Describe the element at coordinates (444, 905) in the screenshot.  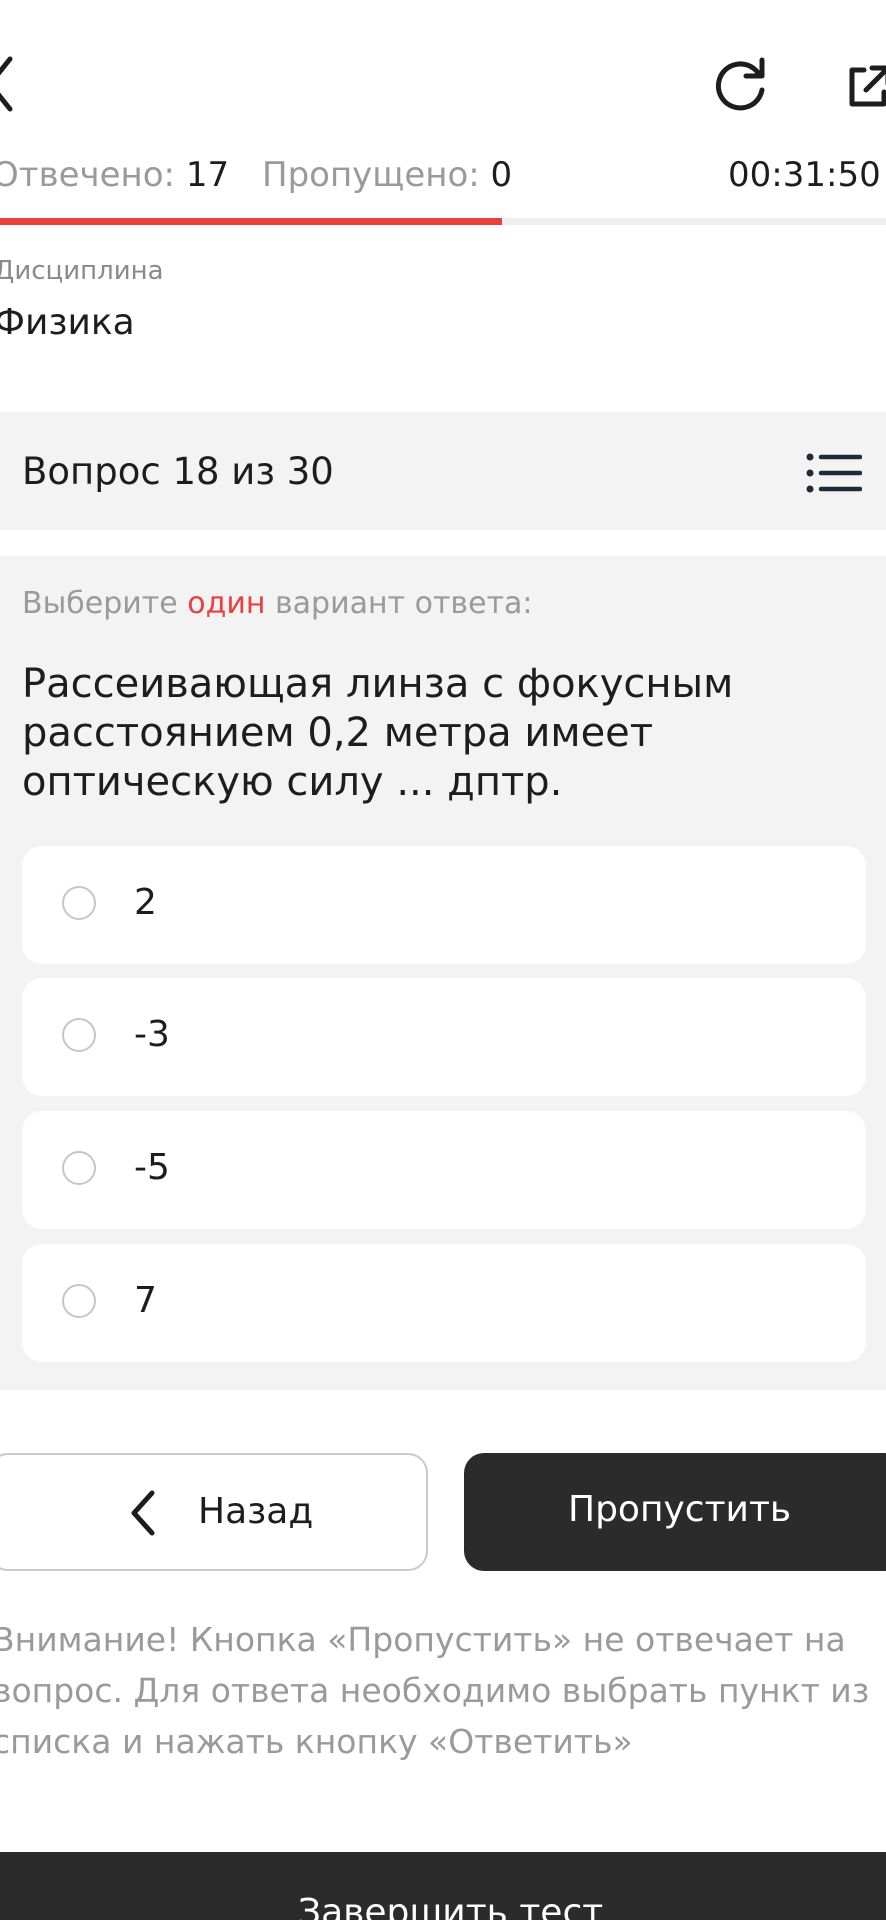
I see `answer-option: 2` at that location.